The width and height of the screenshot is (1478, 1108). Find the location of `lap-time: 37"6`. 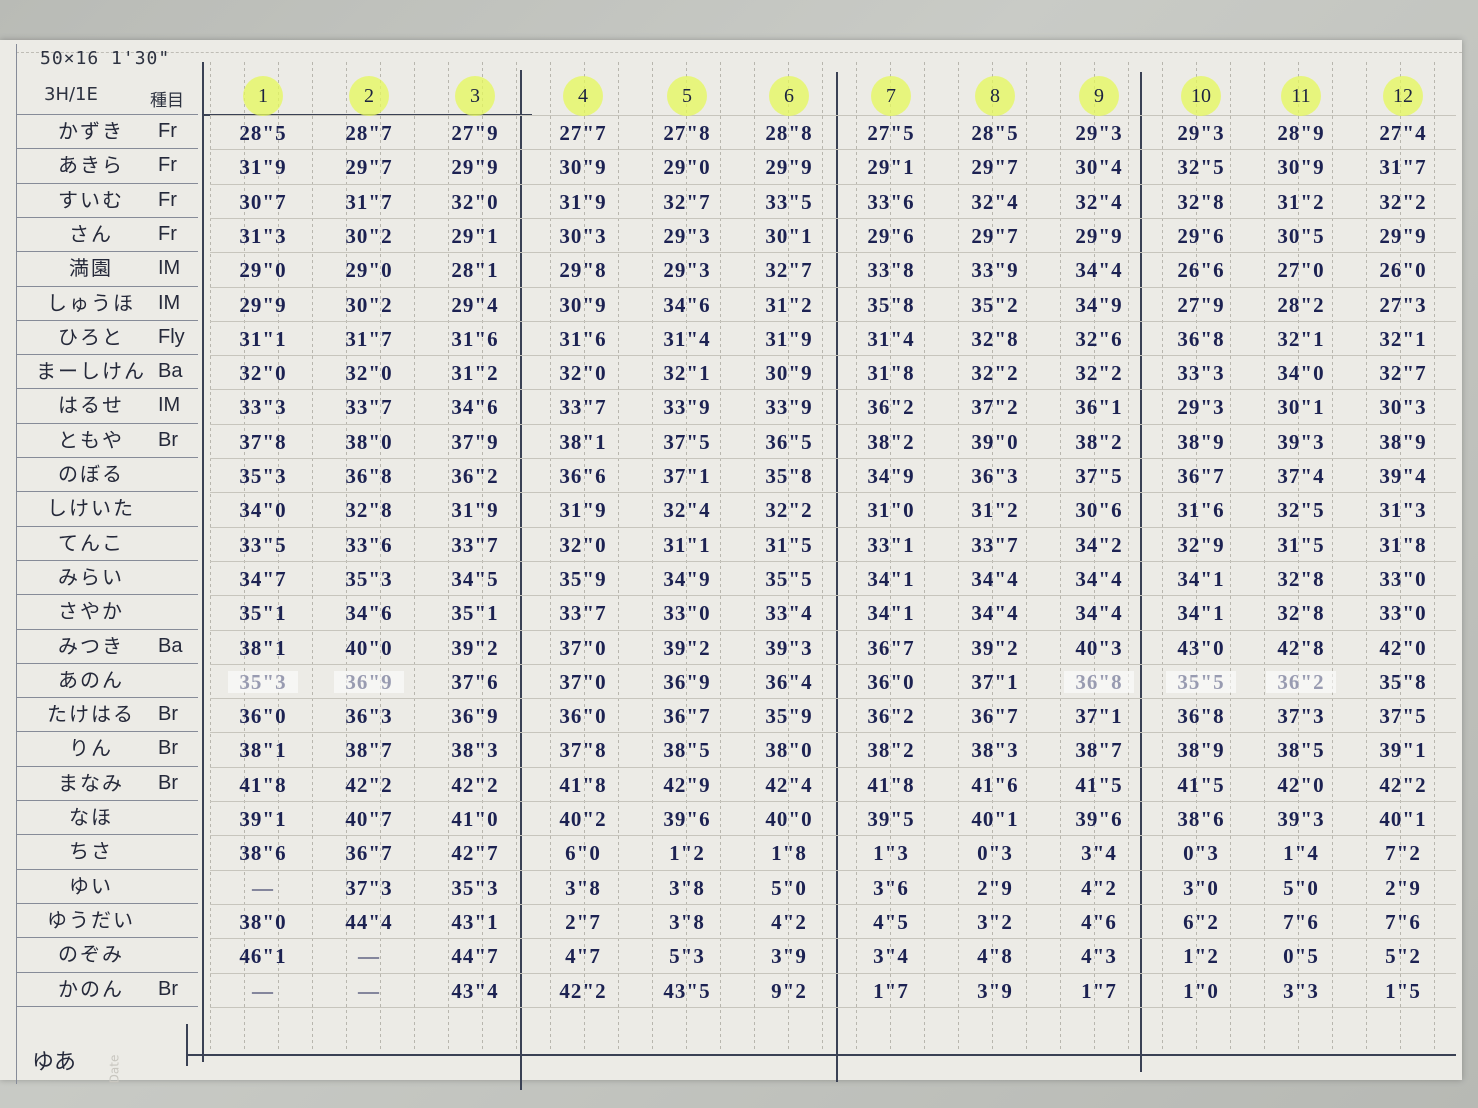

lap-time: 37"6 is located at coordinates (475, 681).